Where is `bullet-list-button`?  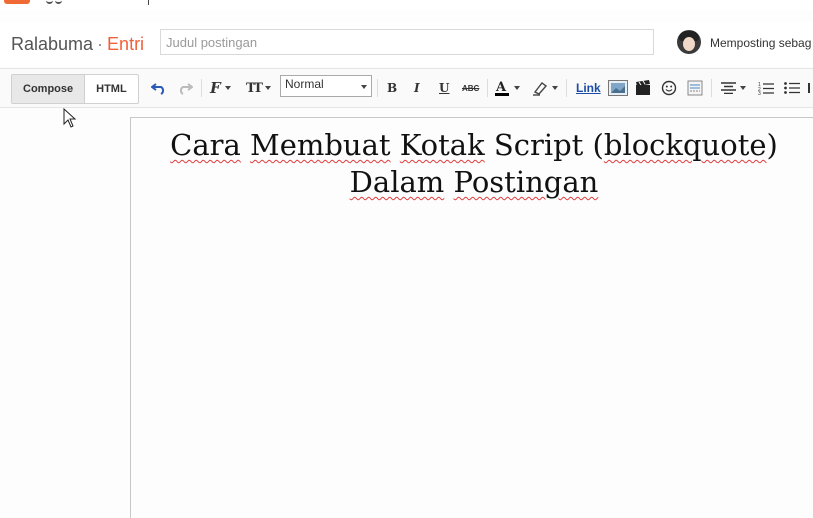
bullet-list-button is located at coordinates (792, 88).